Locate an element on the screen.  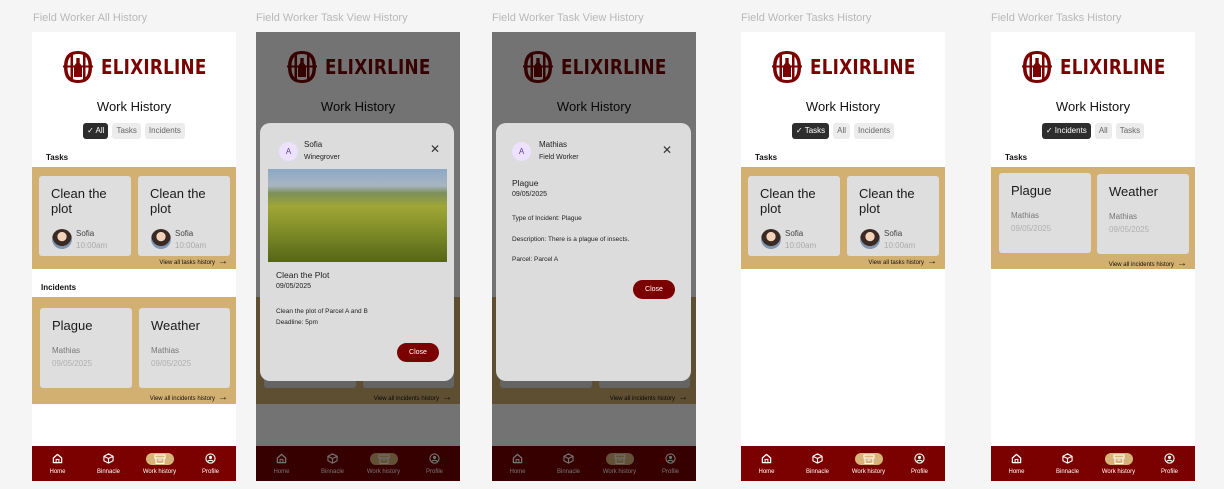
filter-chip-tasks: ✓ Tasks is located at coordinates (810, 131).